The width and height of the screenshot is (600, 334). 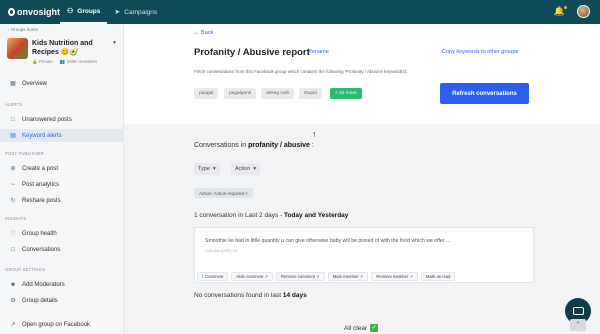 I want to click on sidebar-item-label: Unanswered posts, so click(x=47, y=119).